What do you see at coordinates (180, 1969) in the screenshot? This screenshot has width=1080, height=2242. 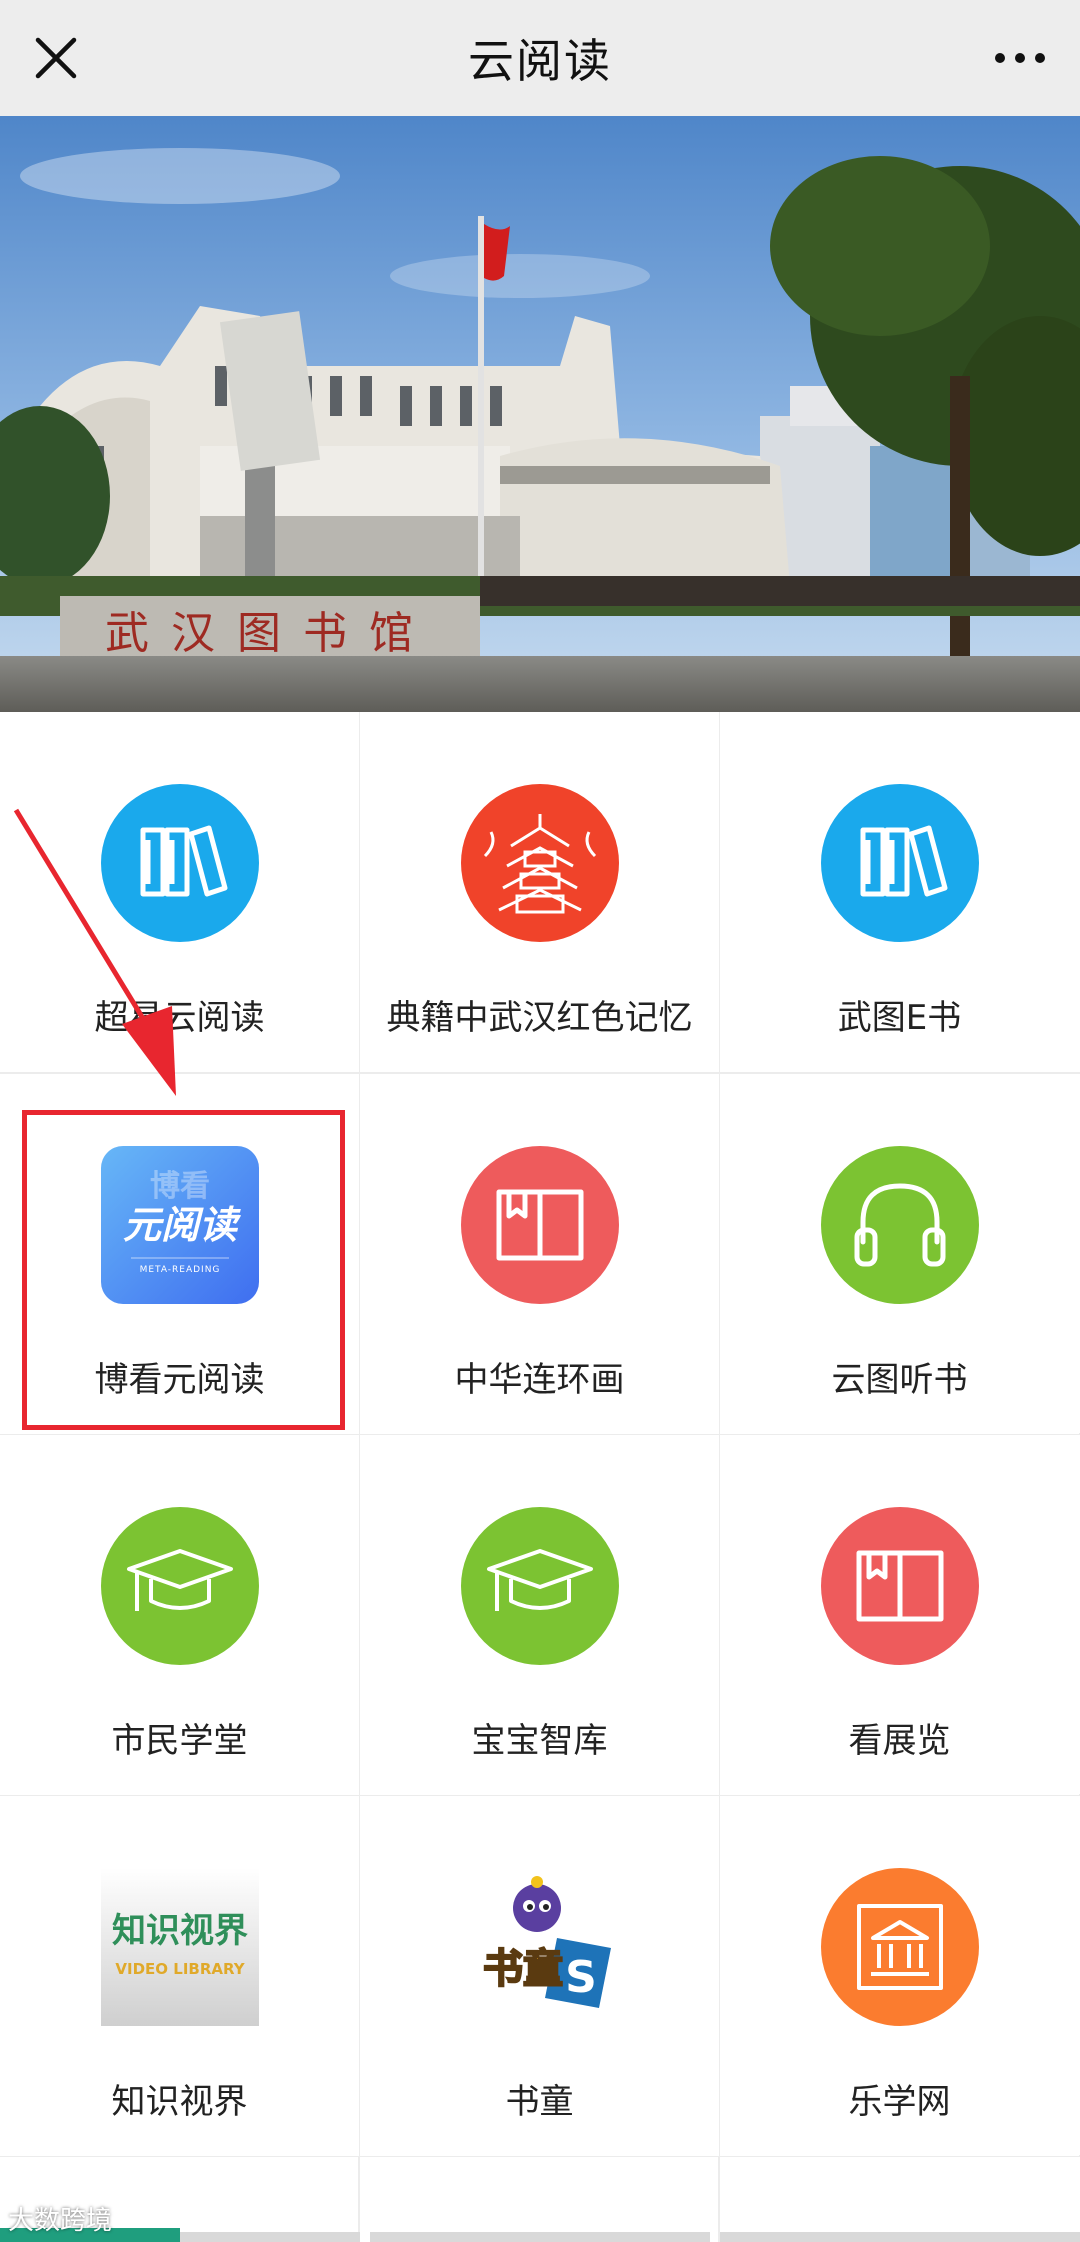 I see `knowledge-logo-subtext: VIDEO LIBRARY` at bounding box center [180, 1969].